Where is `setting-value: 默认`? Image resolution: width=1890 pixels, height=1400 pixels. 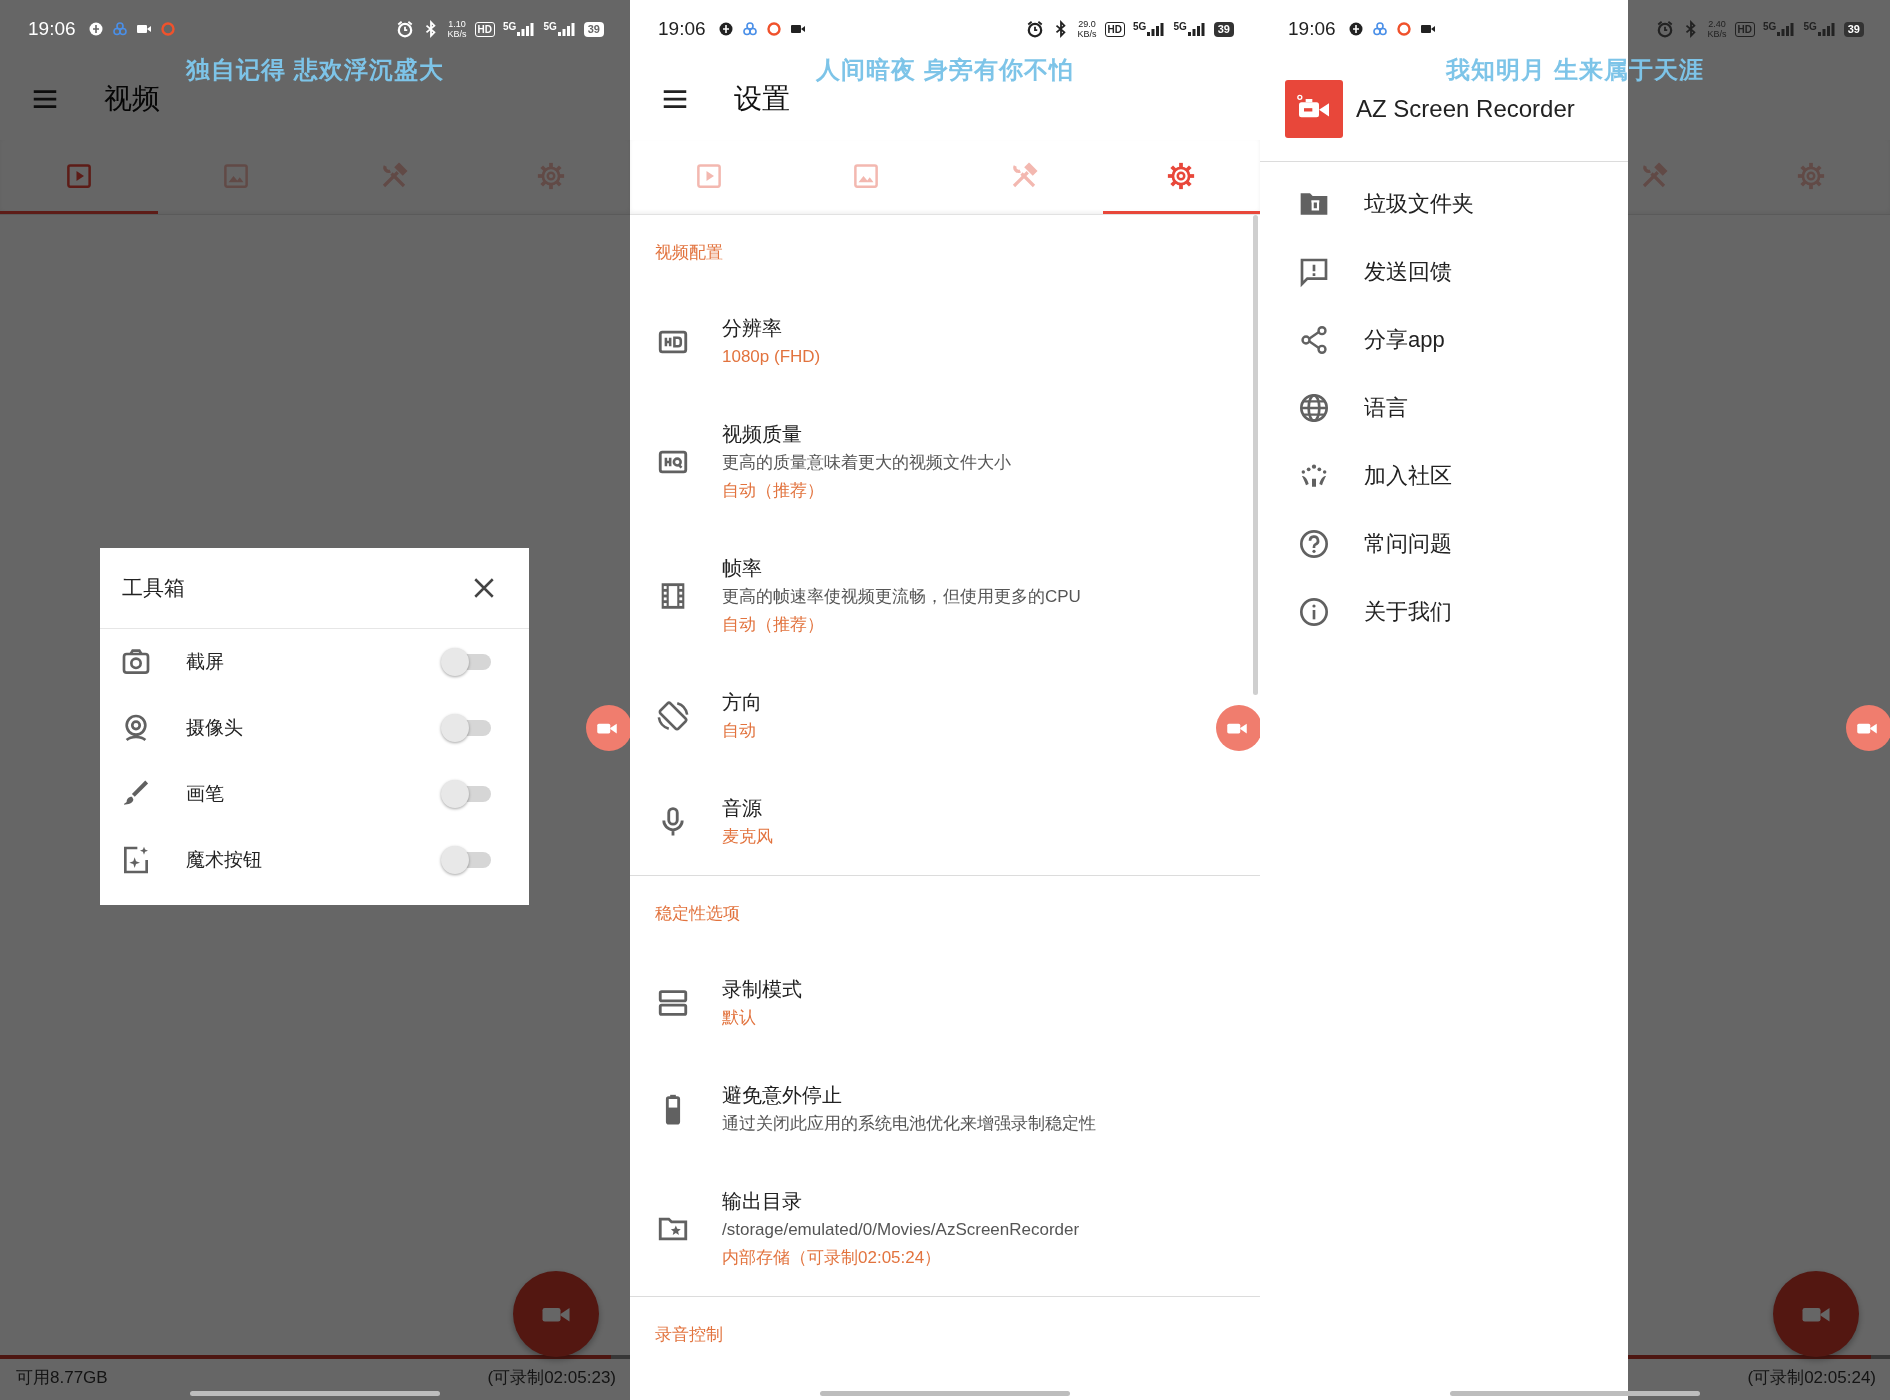 setting-value: 默认 is located at coordinates (739, 1018).